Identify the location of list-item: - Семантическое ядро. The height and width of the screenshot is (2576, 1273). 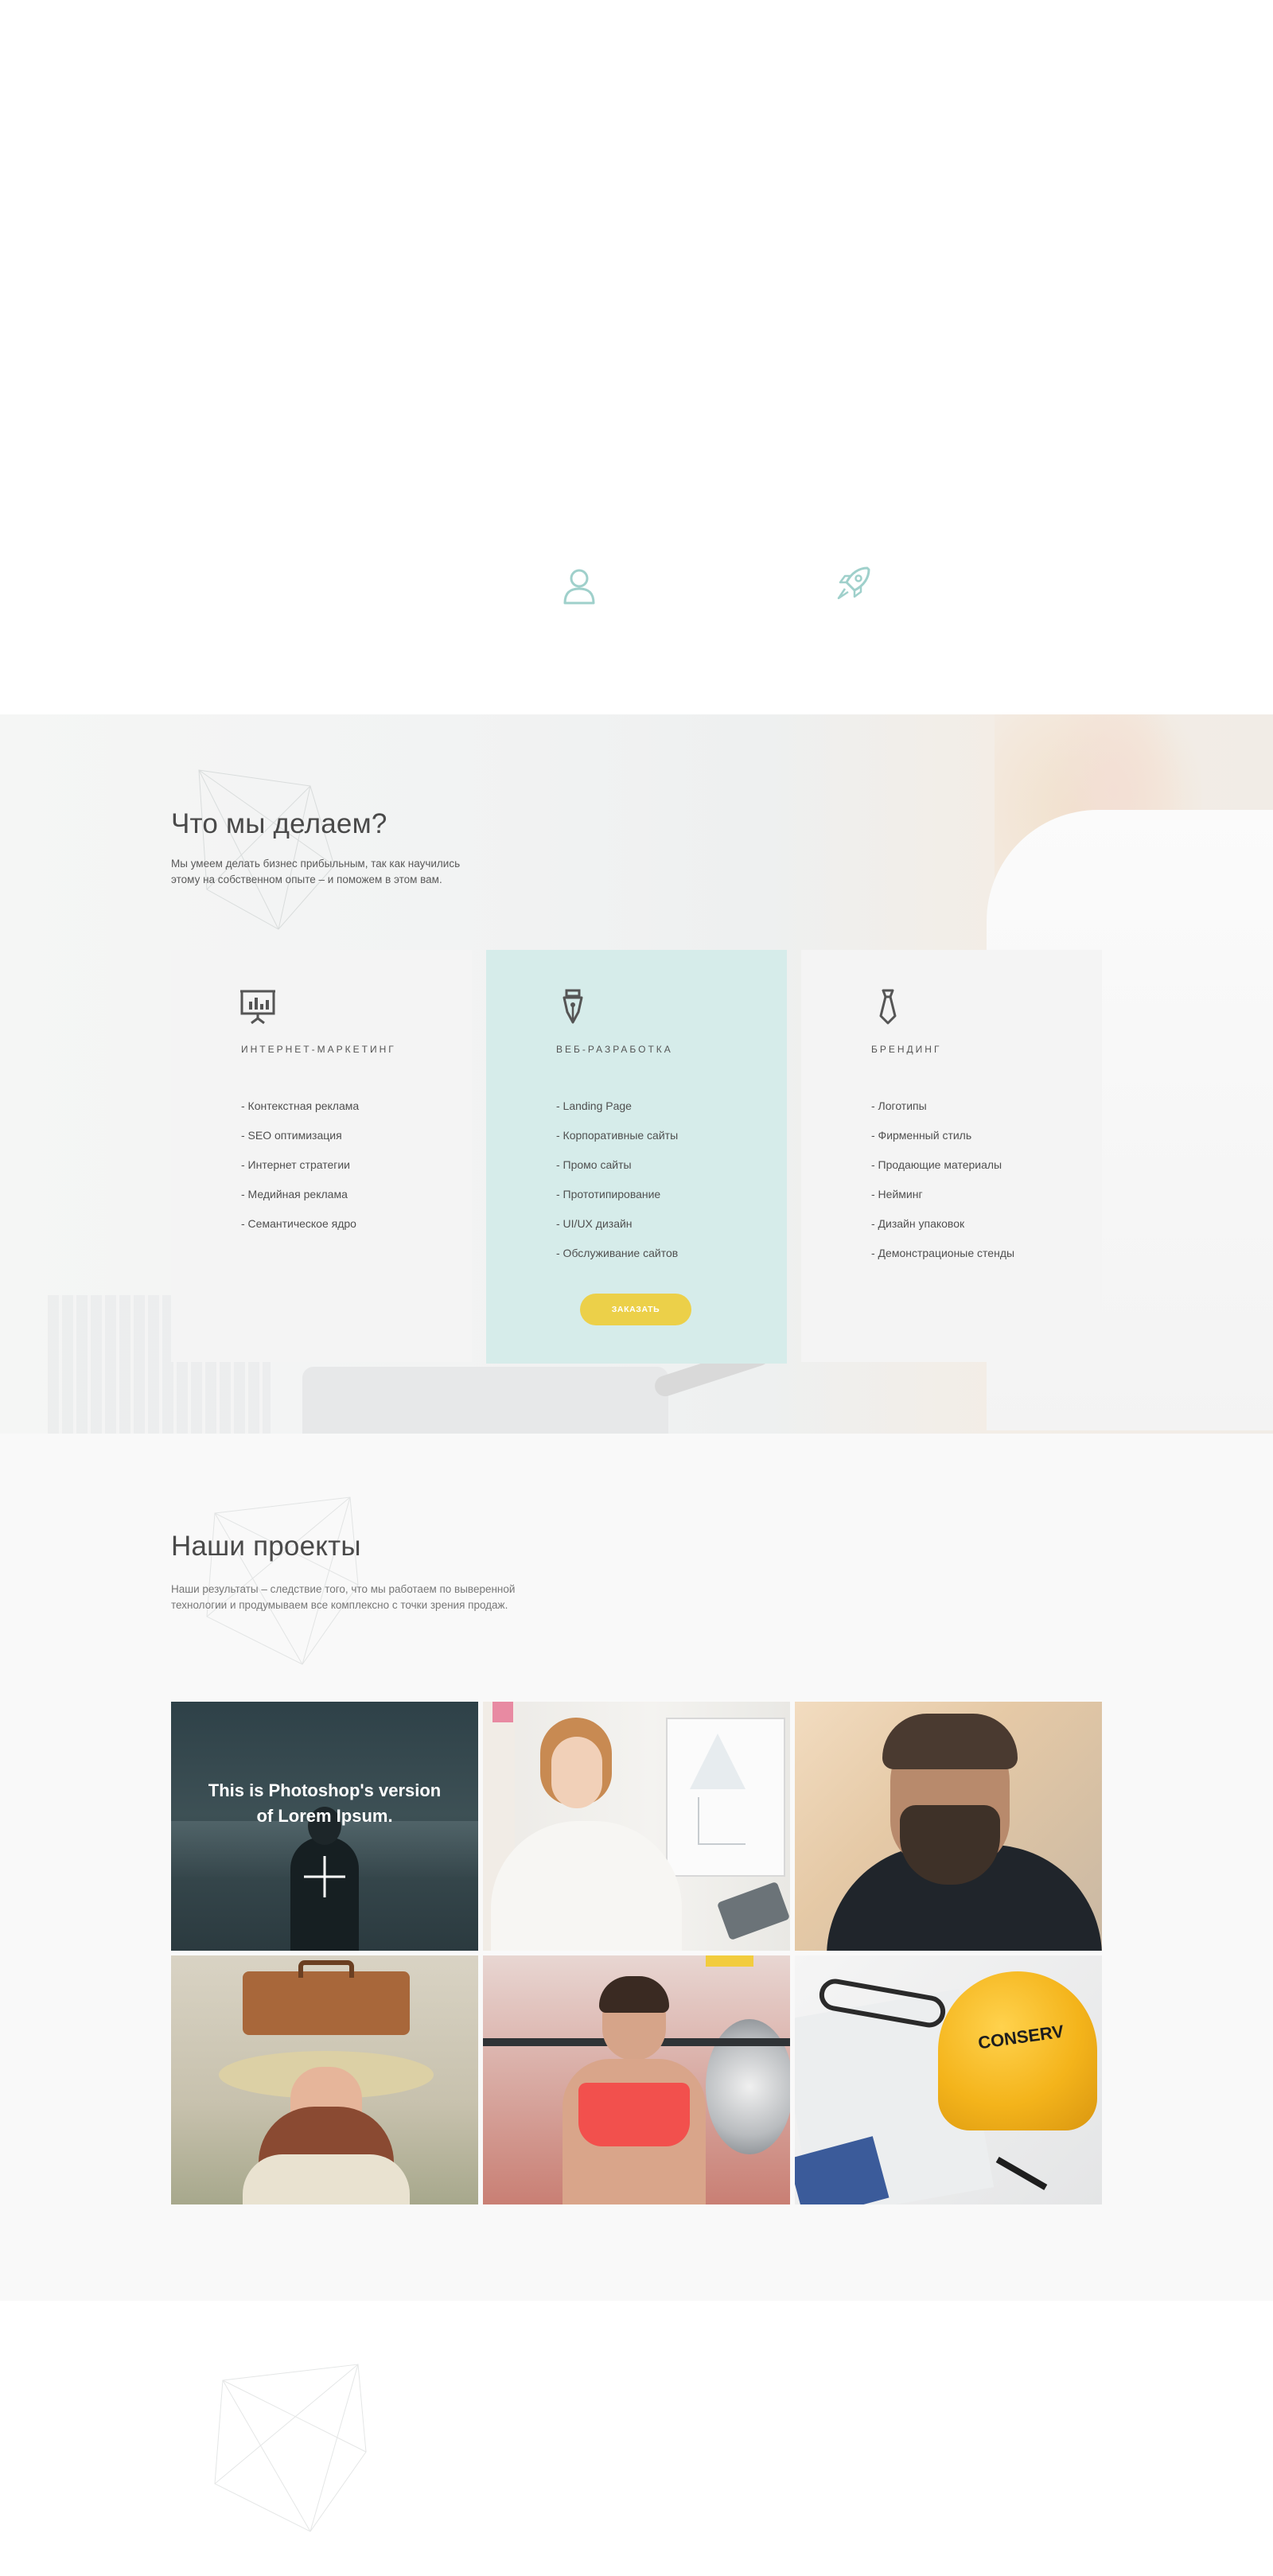
(298, 1224).